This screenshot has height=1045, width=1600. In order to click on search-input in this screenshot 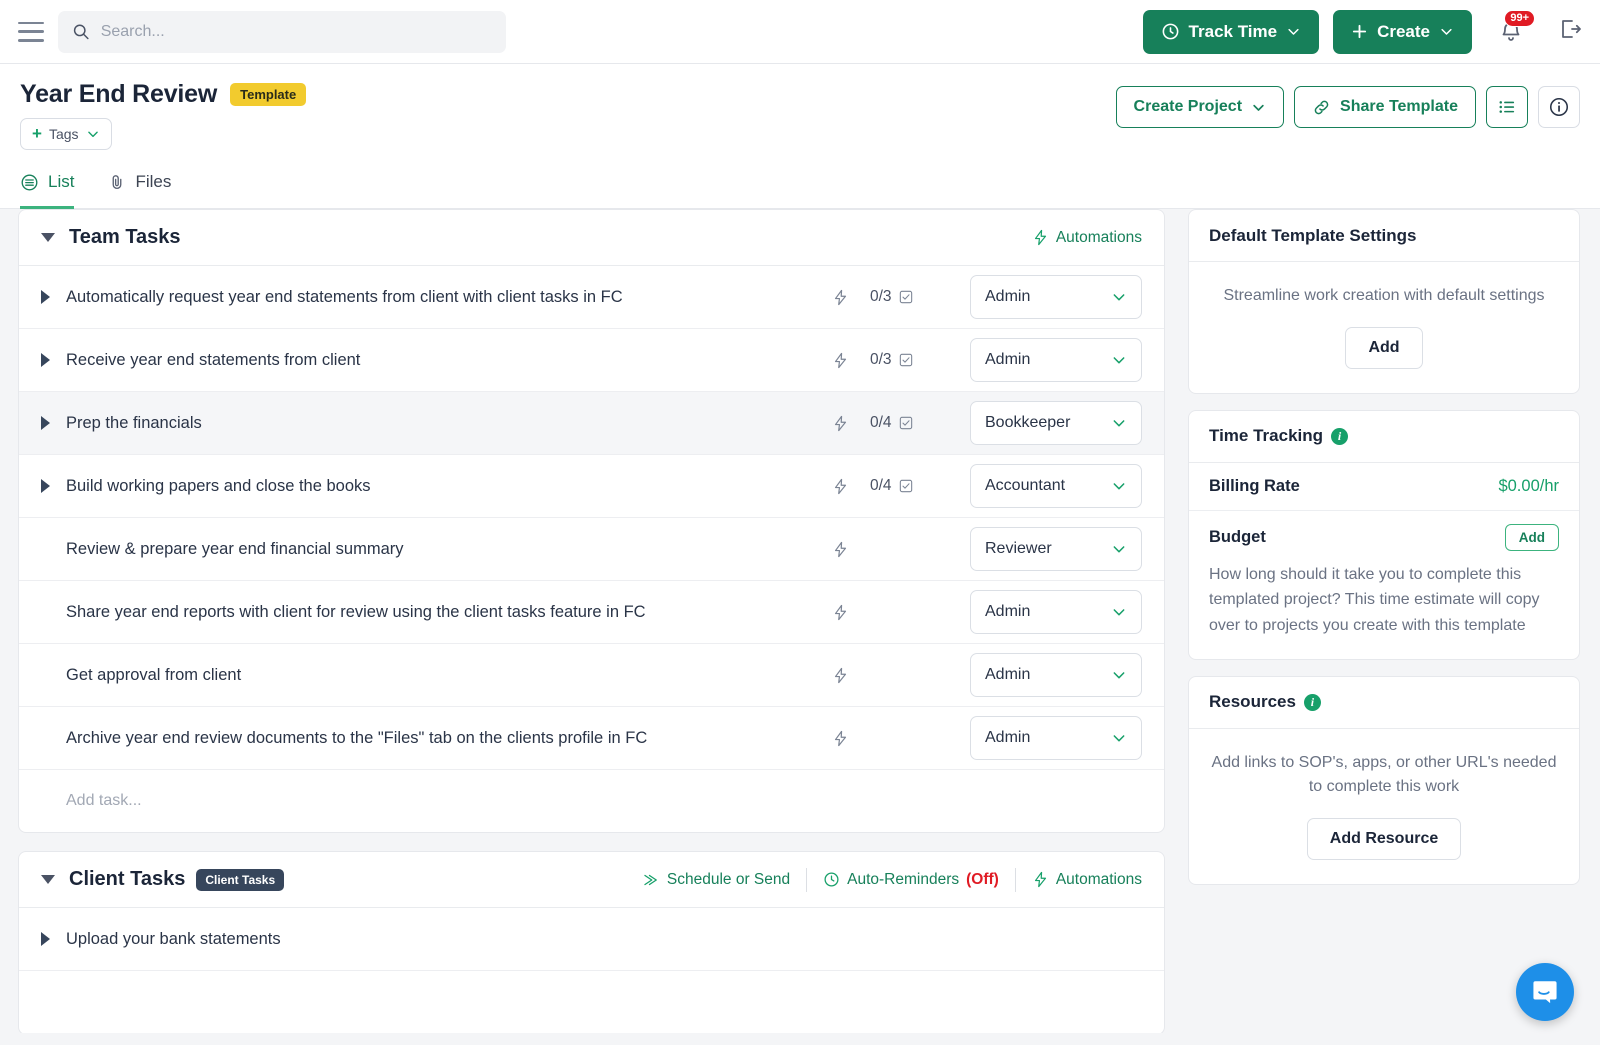, I will do `click(296, 31)`.